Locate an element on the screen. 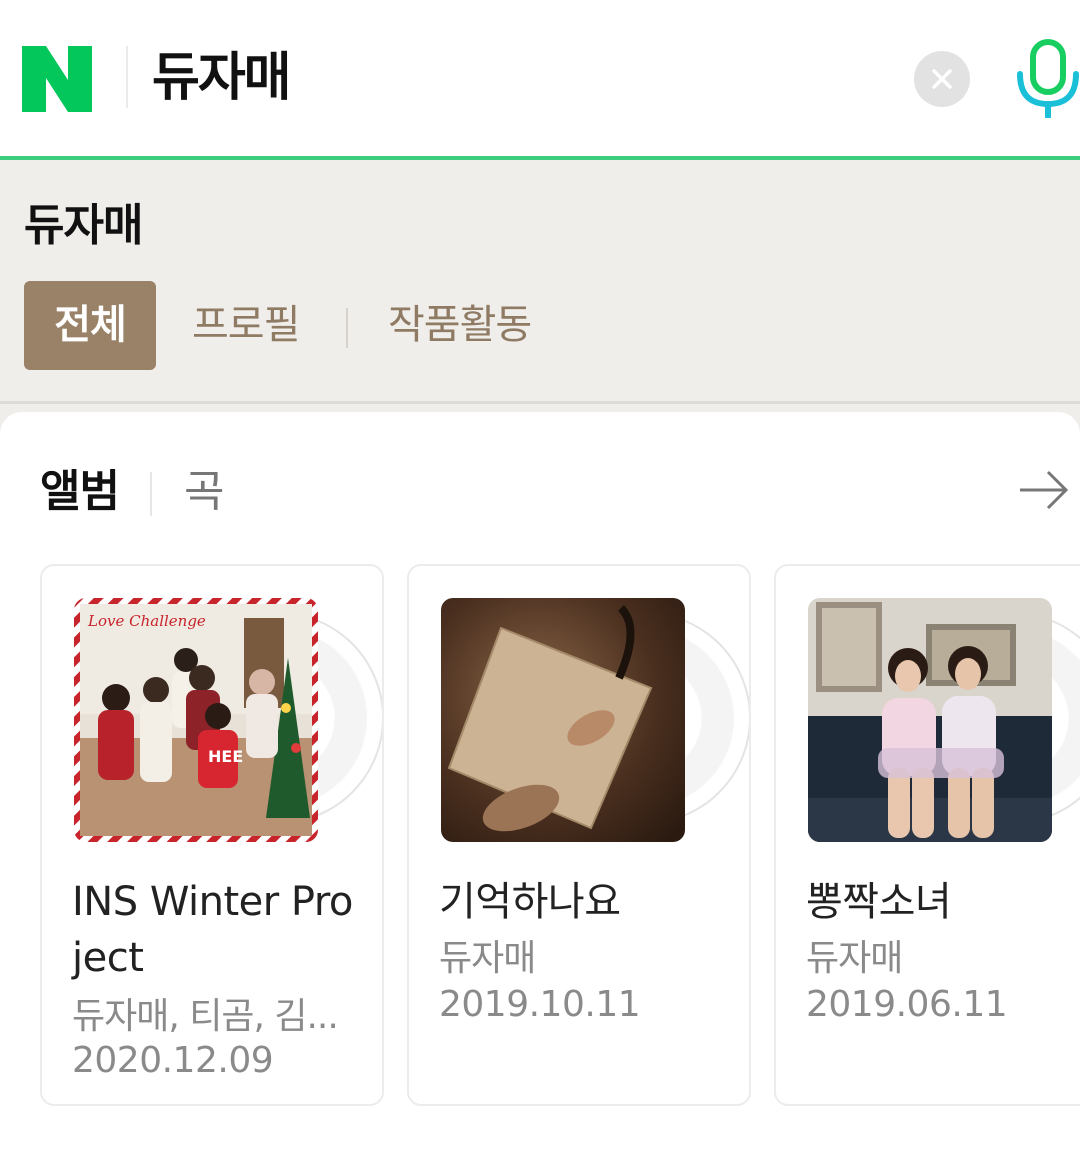 Image resolution: width=1080 pixels, height=1155 pixels. album-date: 2019.10.11 is located at coordinates (540, 1004).